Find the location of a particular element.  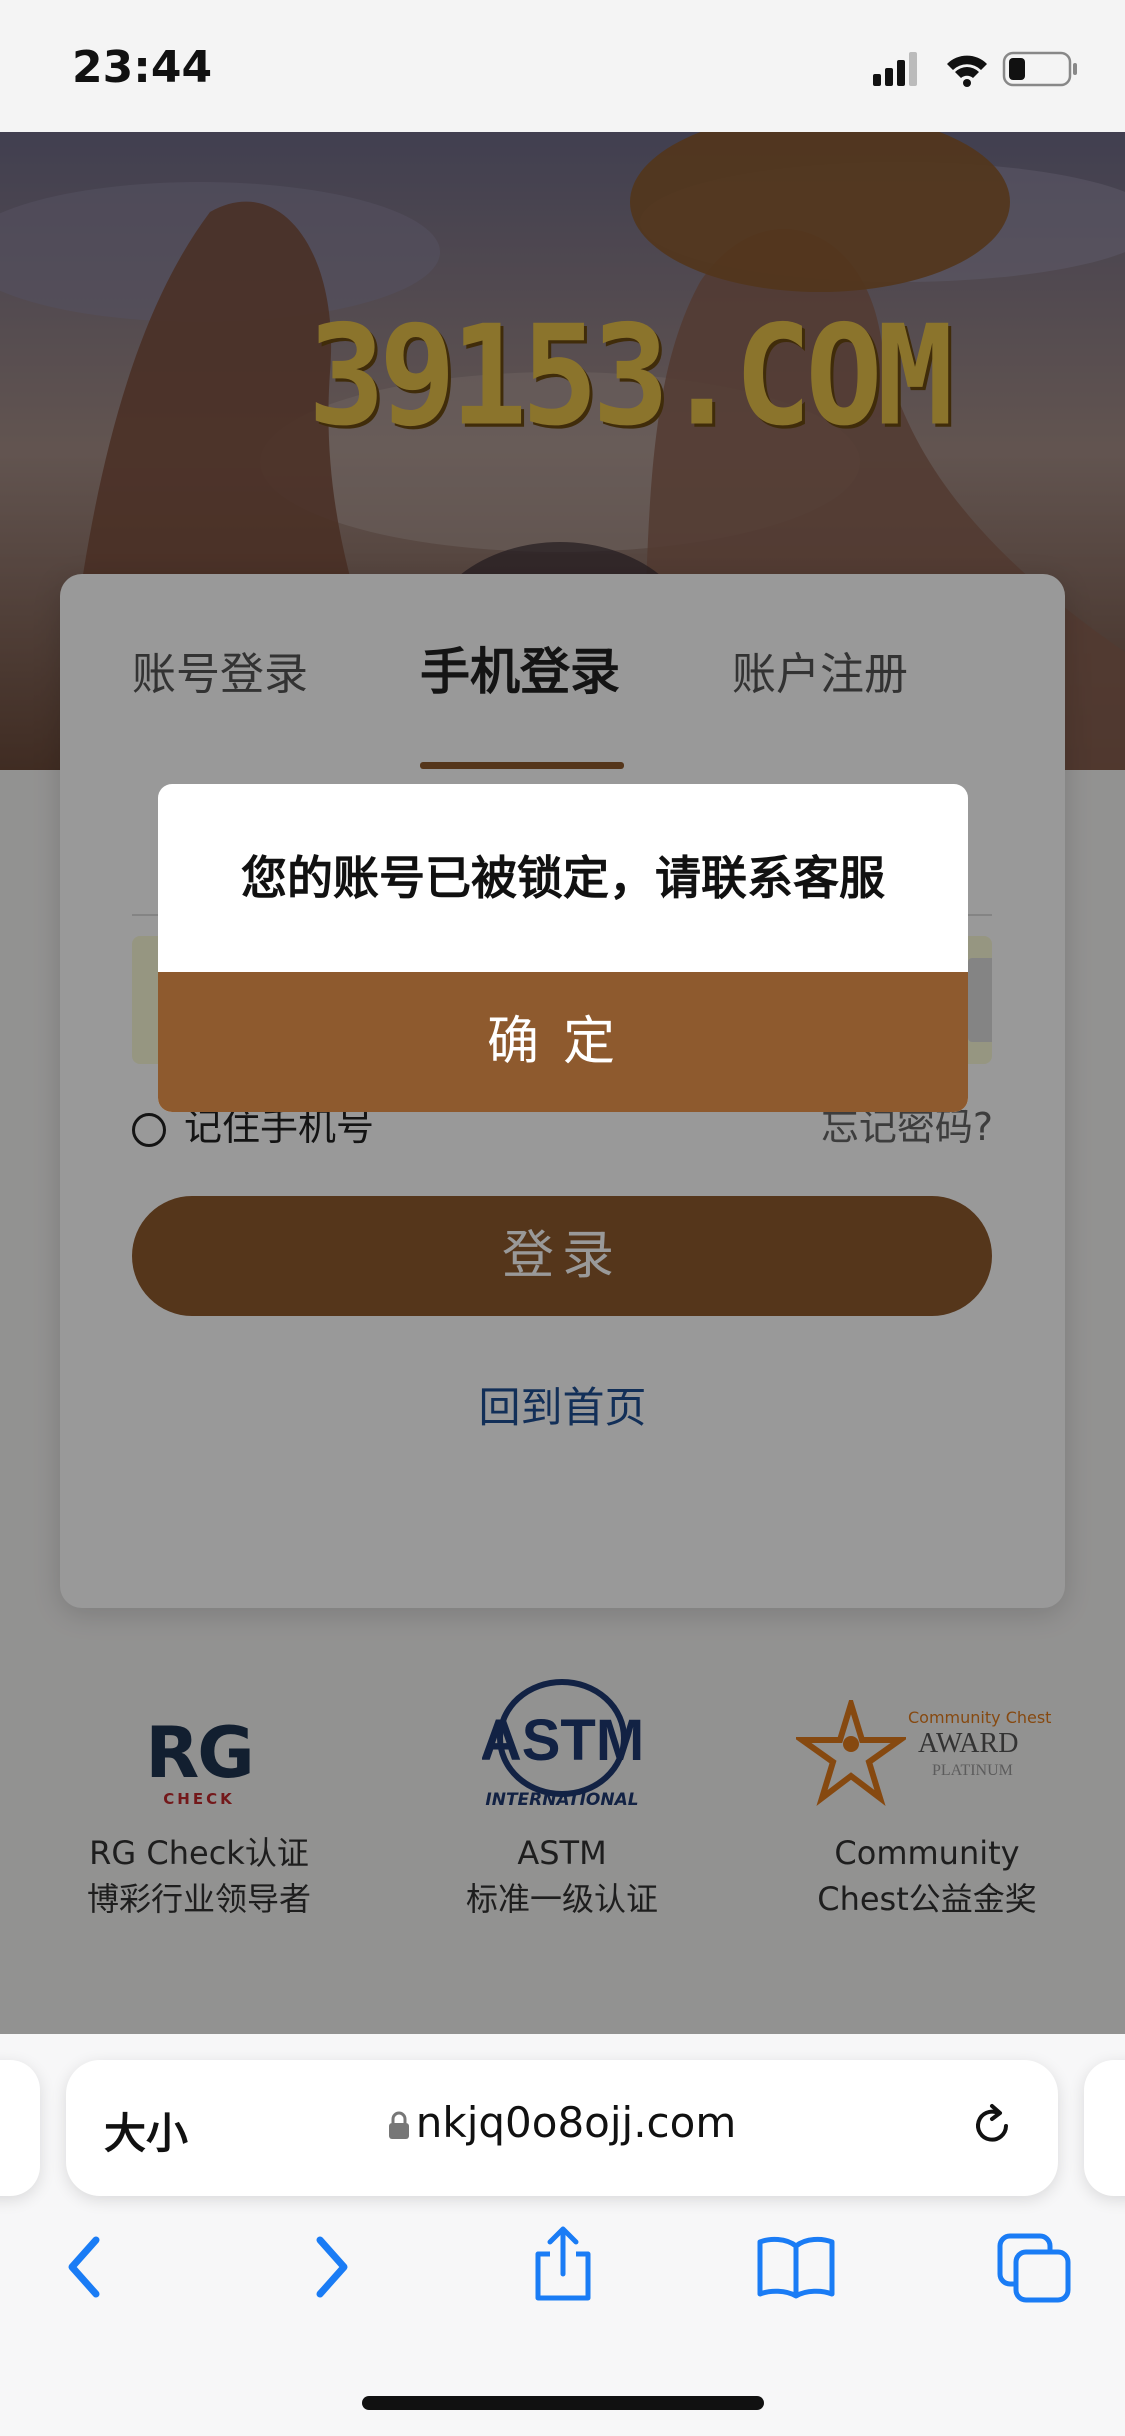

bookmarks-icon is located at coordinates (796, 2267).